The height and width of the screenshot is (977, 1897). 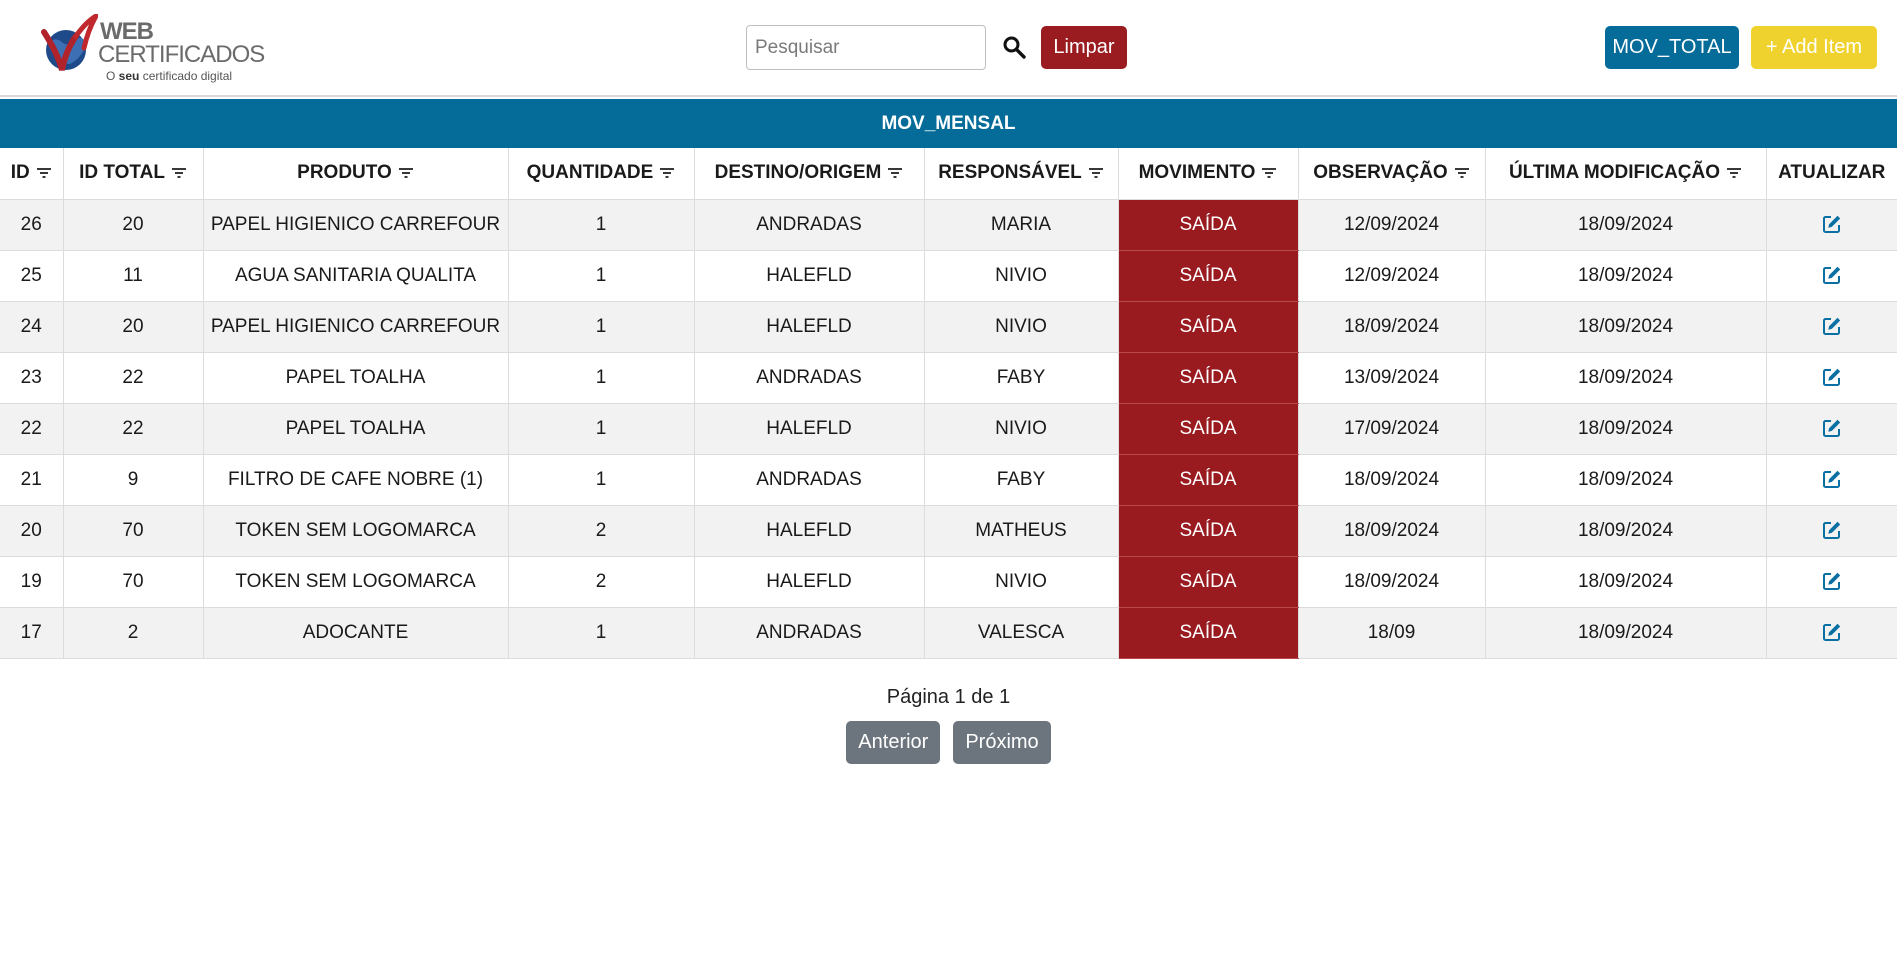 I want to click on column-header-label: DESTINO/ORIGEM, so click(x=798, y=173).